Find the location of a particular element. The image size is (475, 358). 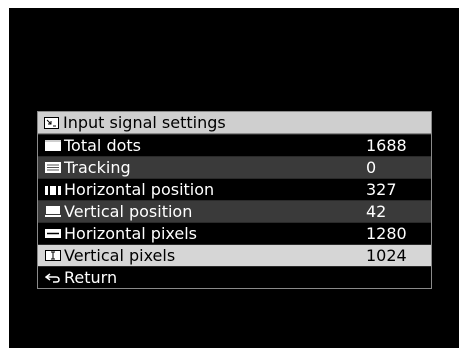

menu-item-value: 1688 is located at coordinates (386, 145).